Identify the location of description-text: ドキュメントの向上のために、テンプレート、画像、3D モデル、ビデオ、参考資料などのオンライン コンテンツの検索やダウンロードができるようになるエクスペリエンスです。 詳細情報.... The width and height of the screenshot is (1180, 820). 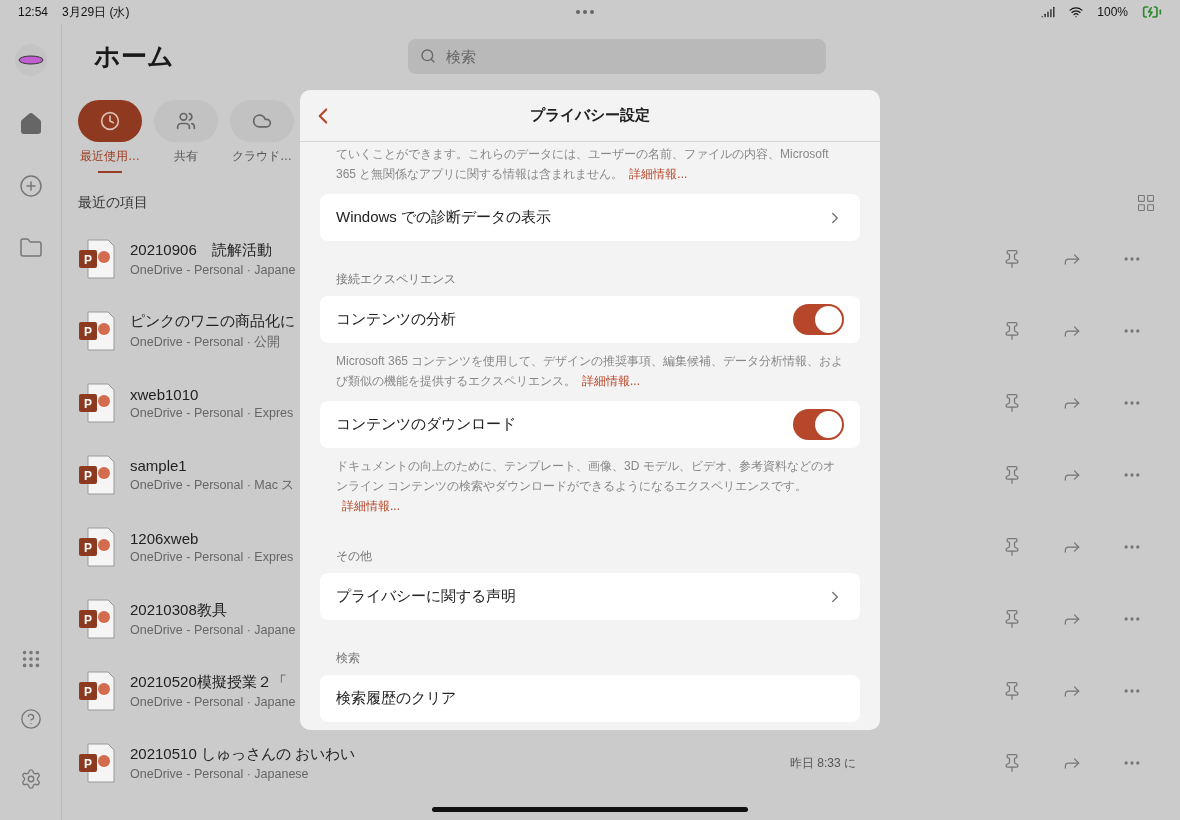
(585, 486).